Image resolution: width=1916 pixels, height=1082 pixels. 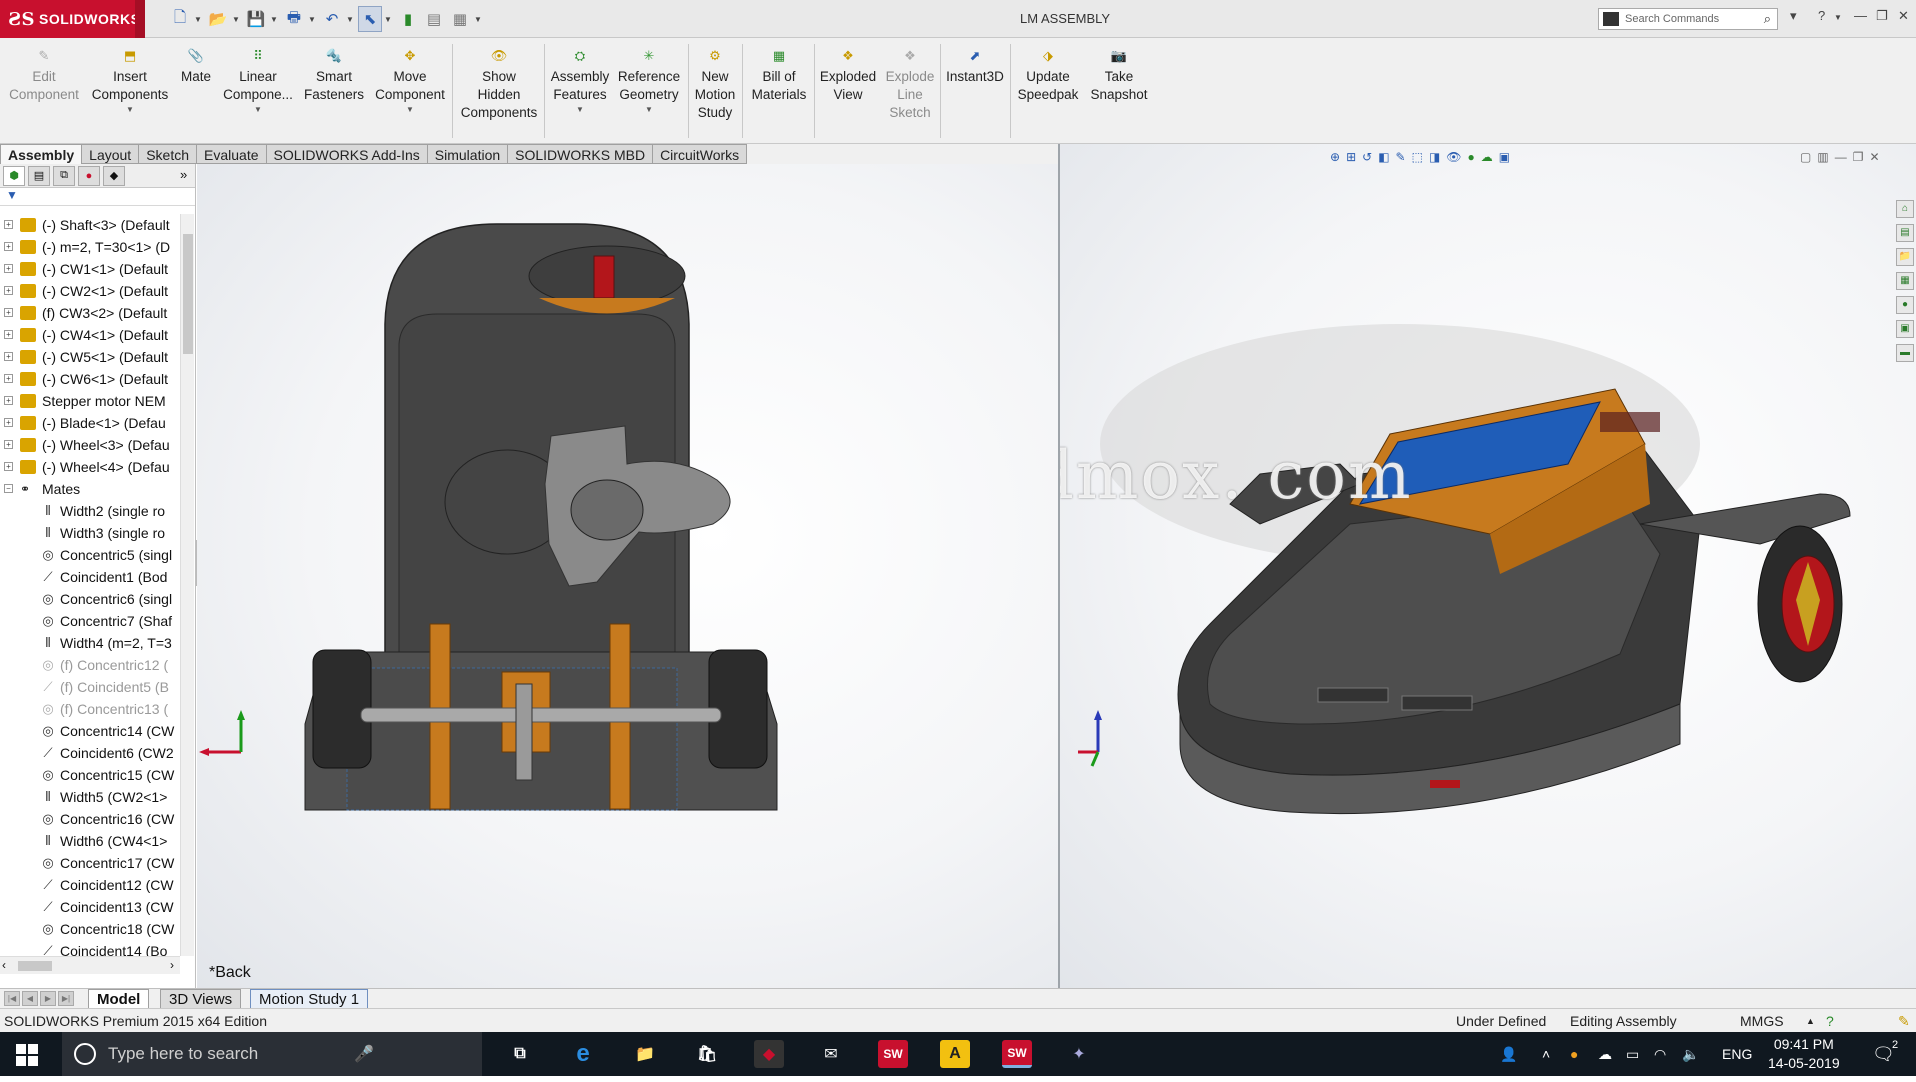 I want to click on tab-solidworks-add-ins: SOLIDWORKS Add-Ins, so click(x=347, y=154).